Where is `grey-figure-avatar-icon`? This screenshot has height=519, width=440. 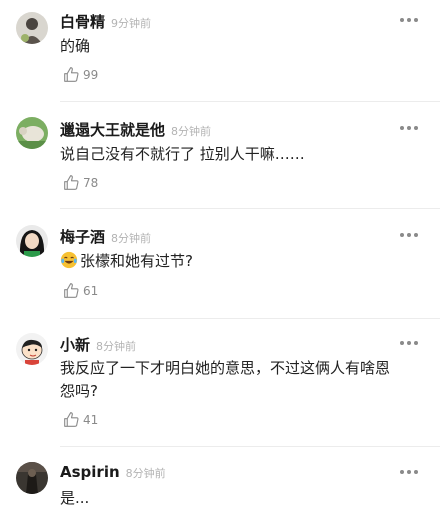 grey-figure-avatar-icon is located at coordinates (32, 28).